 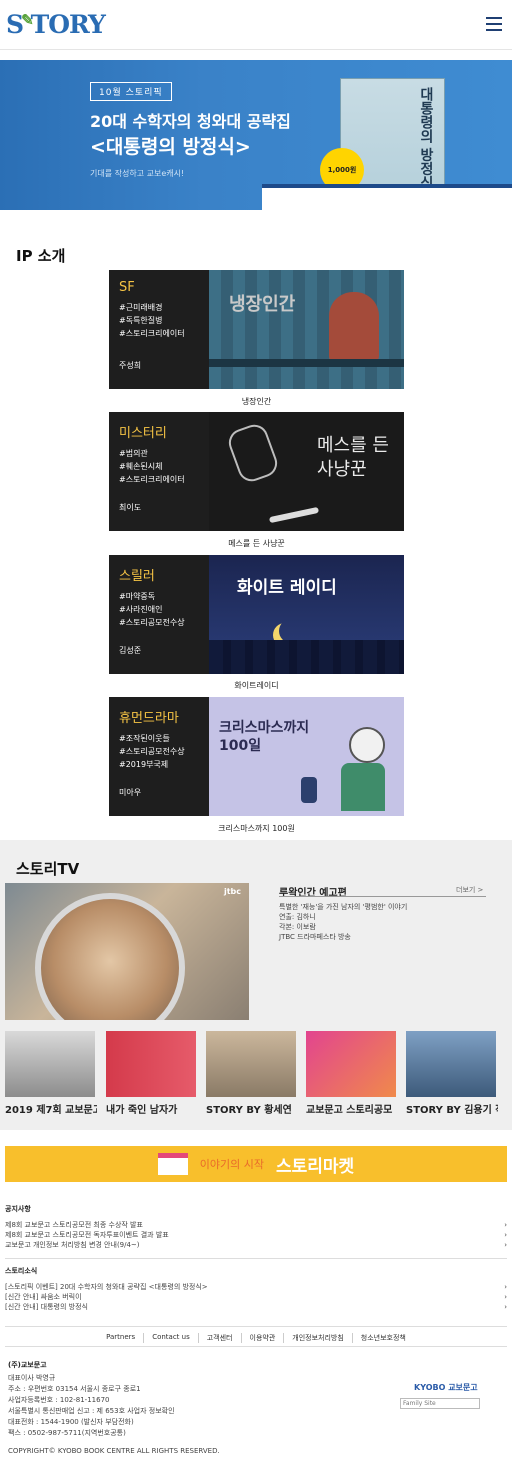 I want to click on ip-caption: 크리스마스까지 100원, so click(x=256, y=828).